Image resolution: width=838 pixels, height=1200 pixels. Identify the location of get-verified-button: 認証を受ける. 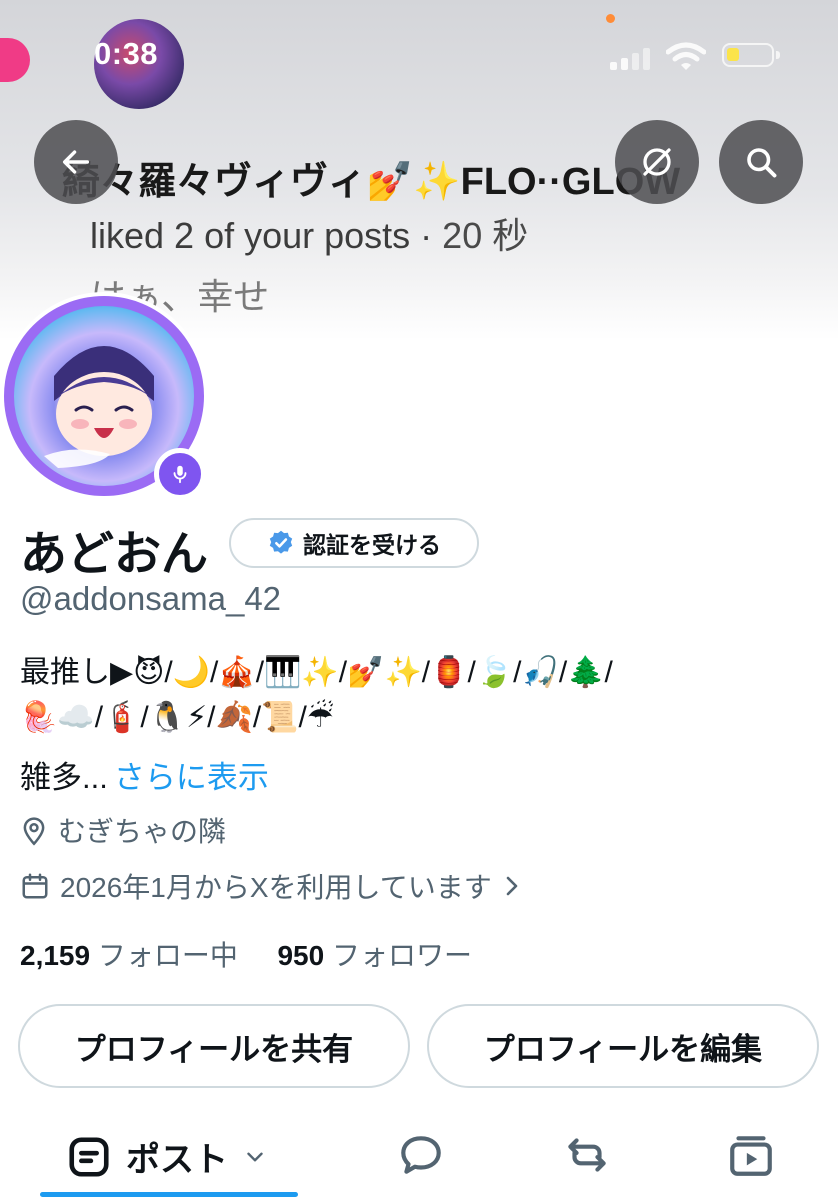
(354, 543).